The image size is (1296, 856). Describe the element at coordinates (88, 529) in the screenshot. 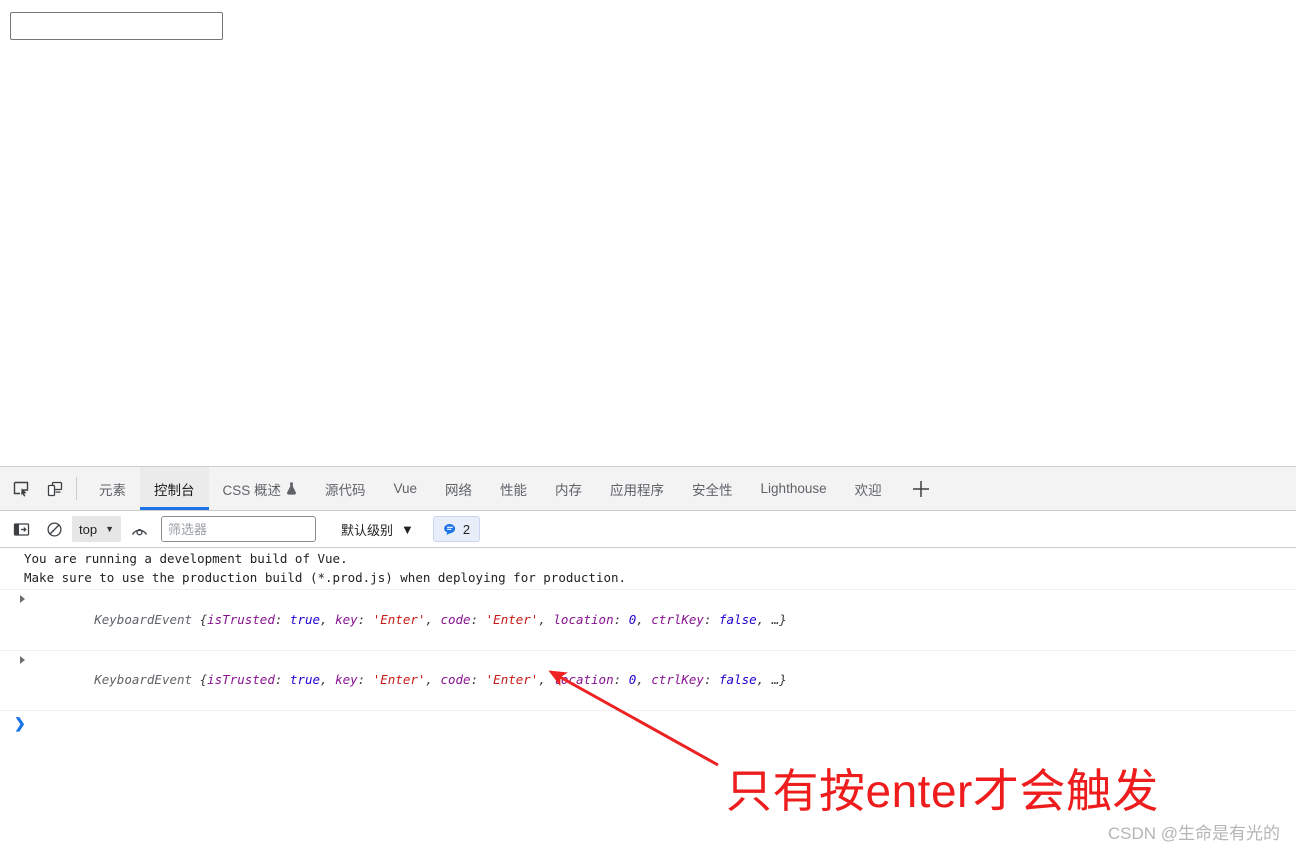

I see `execution-context-label: top` at that location.